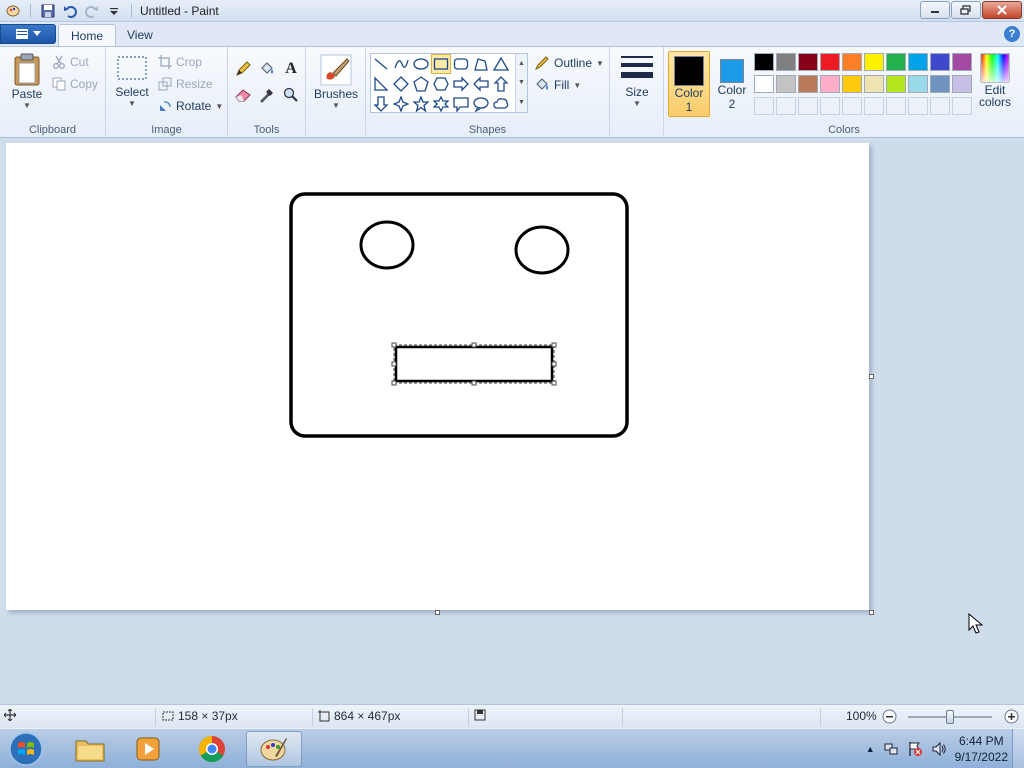 The height and width of the screenshot is (768, 1024). I want to click on close-button, so click(1002, 10).